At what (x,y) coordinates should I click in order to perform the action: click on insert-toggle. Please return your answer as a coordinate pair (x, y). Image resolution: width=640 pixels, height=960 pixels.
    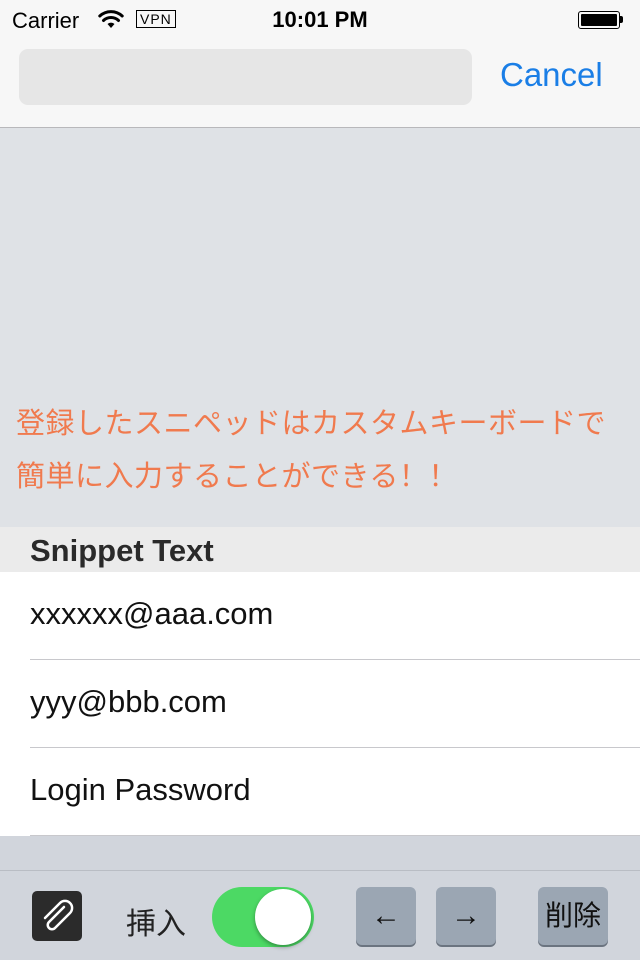
    Looking at the image, I should click on (263, 917).